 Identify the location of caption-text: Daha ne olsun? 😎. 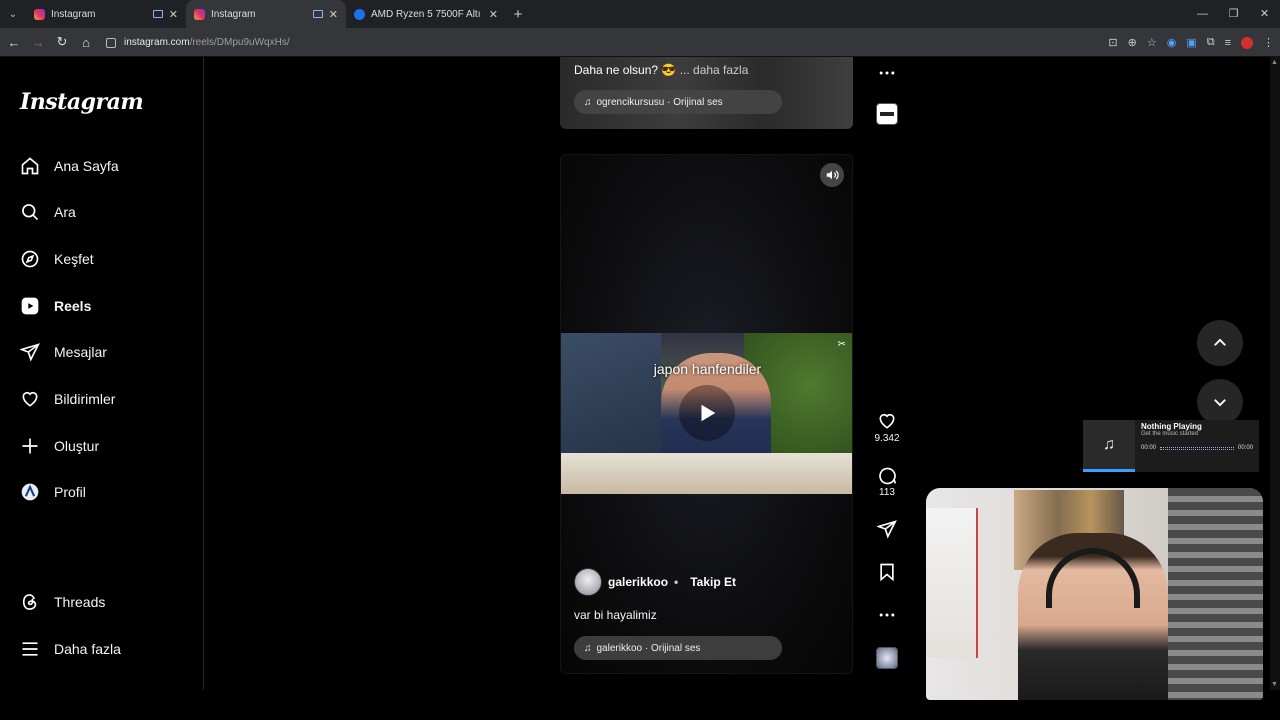
(625, 70).